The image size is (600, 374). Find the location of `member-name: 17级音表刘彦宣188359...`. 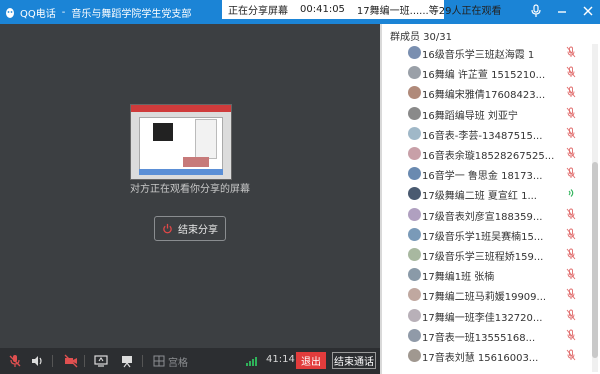

member-name: 17级音表刘彦宣188359... is located at coordinates (482, 217).